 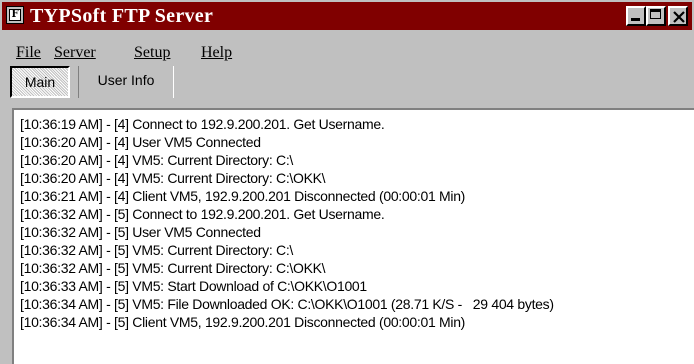 I want to click on menu-help: Help, so click(x=216, y=53).